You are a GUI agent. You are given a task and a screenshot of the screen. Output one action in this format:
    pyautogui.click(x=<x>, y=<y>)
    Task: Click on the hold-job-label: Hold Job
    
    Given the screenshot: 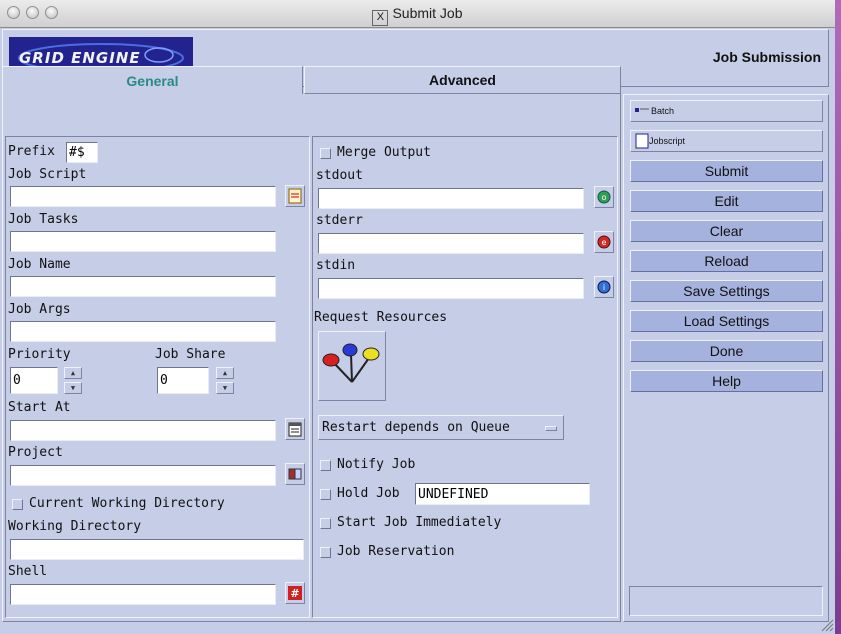 What is the action you would take?
    pyautogui.click(x=368, y=493)
    